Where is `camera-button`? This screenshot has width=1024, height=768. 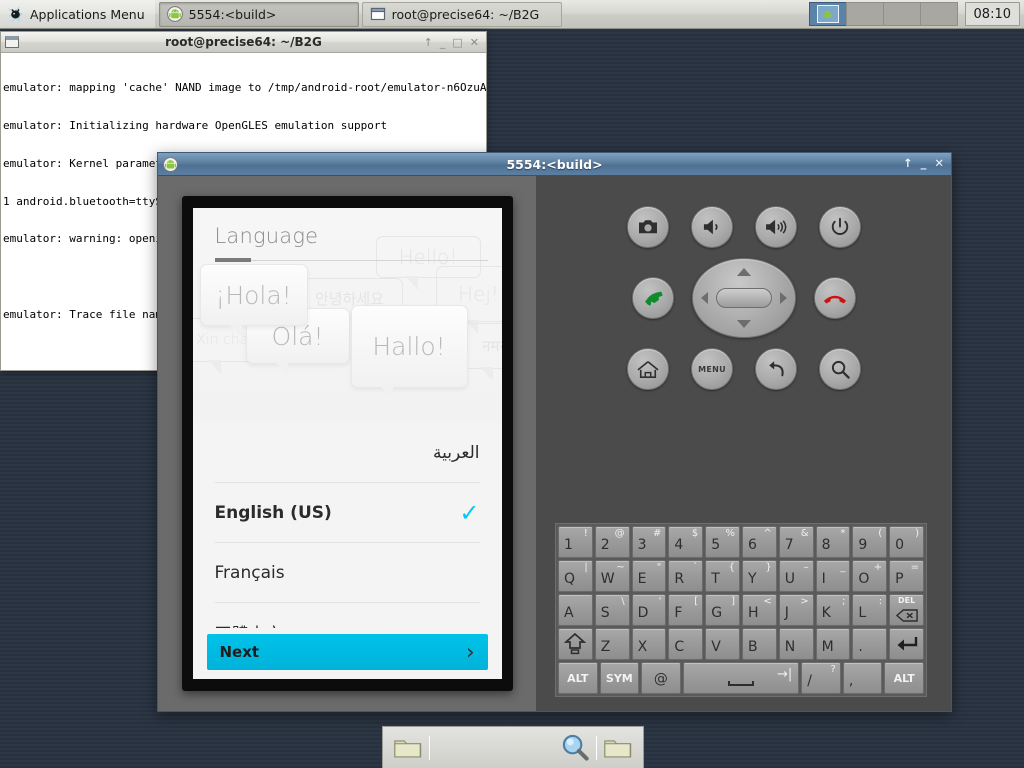
camera-button is located at coordinates (648, 227).